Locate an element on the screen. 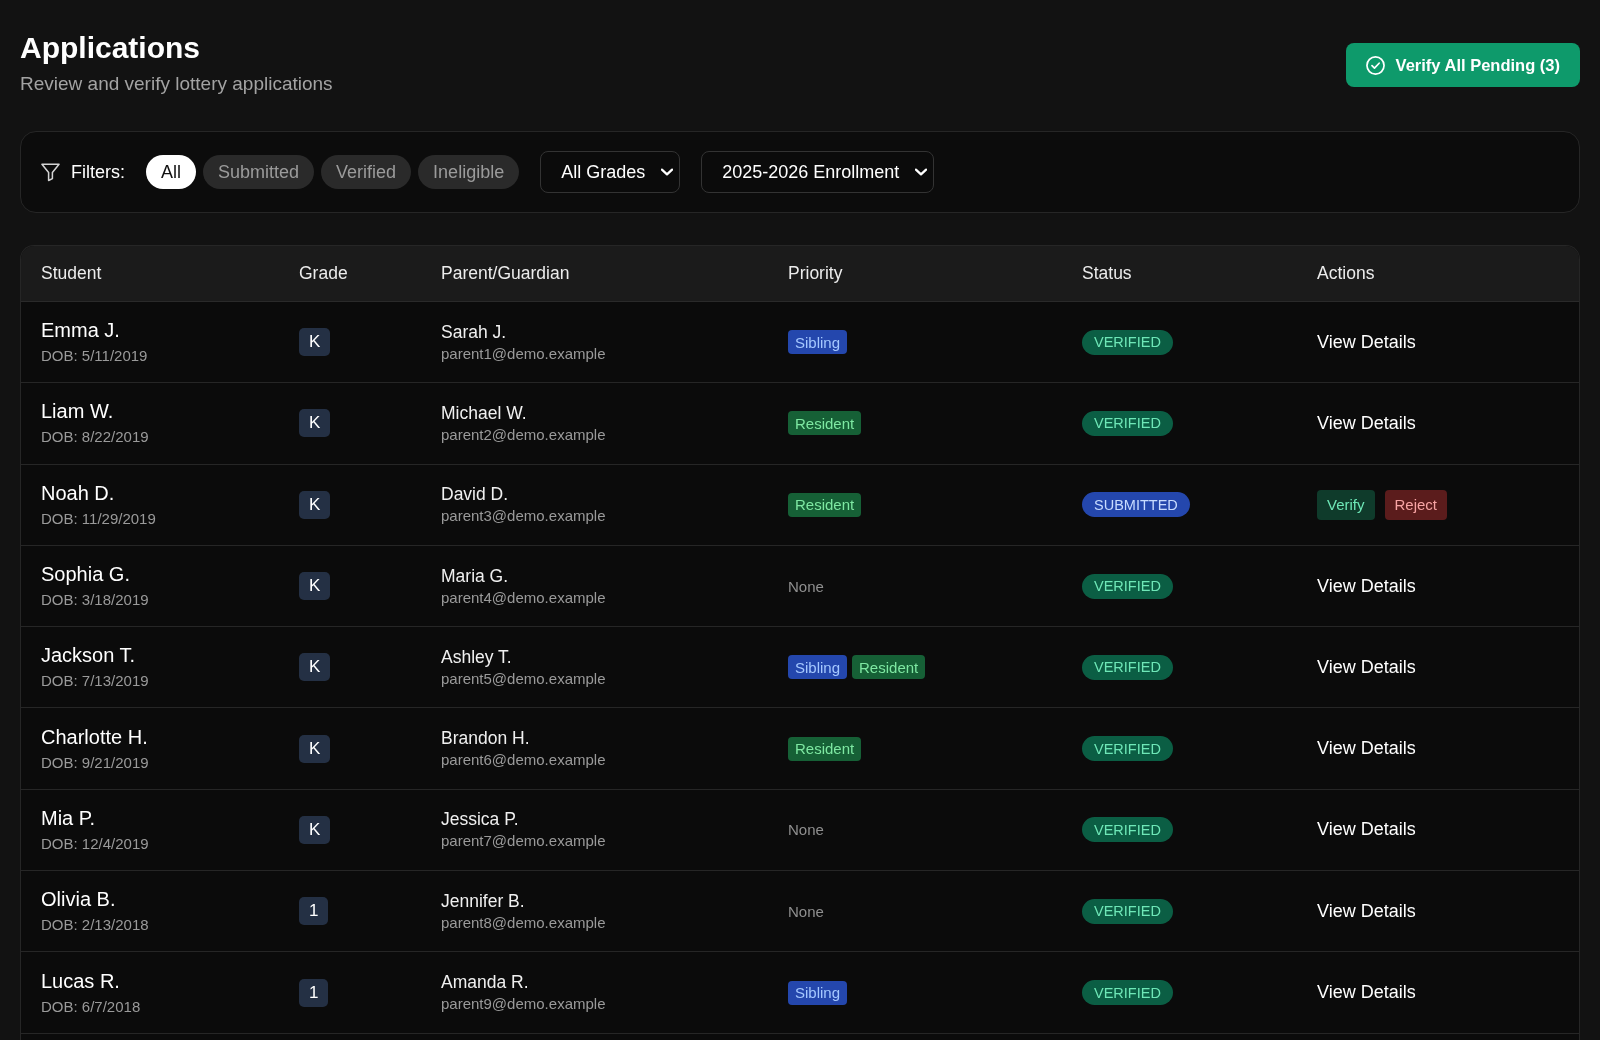 Image resolution: width=1600 pixels, height=1040 pixels. guardian-email: parent6@demo.example is located at coordinates (523, 760).